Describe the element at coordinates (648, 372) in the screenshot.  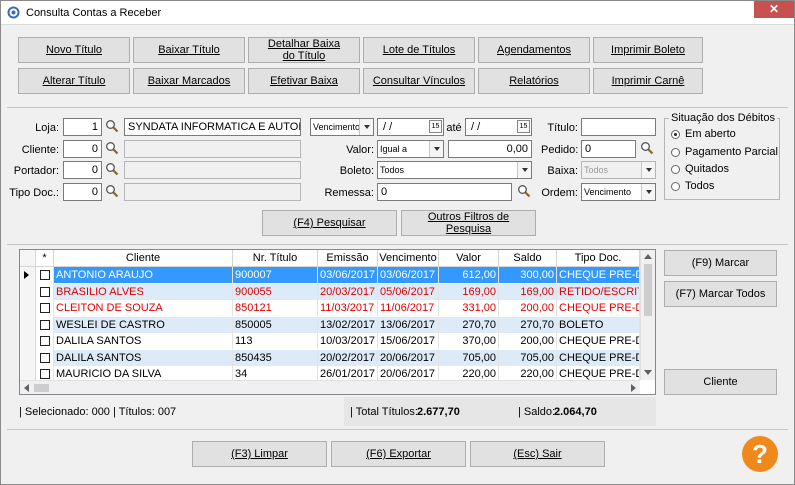
I see `scroll-down-icon` at that location.